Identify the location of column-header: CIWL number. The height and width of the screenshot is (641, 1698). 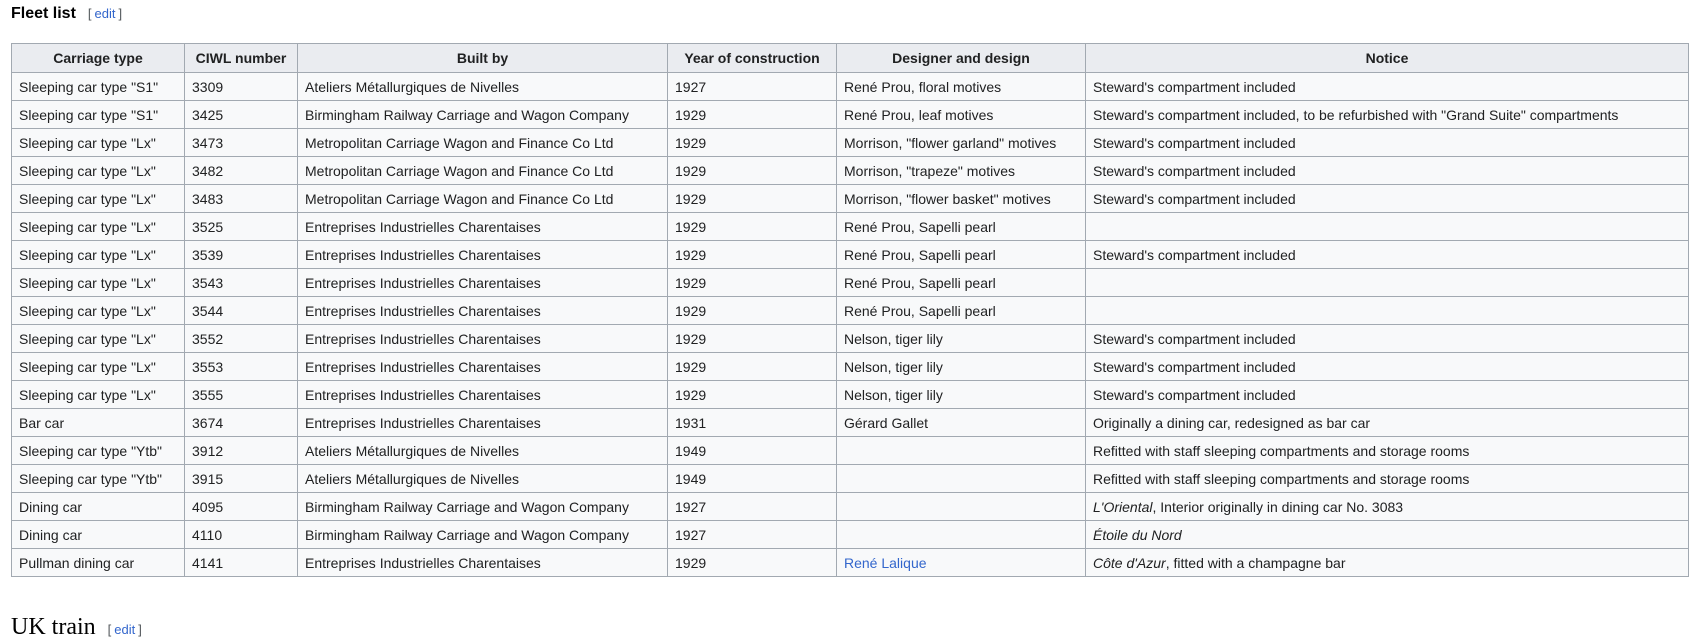
(241, 58).